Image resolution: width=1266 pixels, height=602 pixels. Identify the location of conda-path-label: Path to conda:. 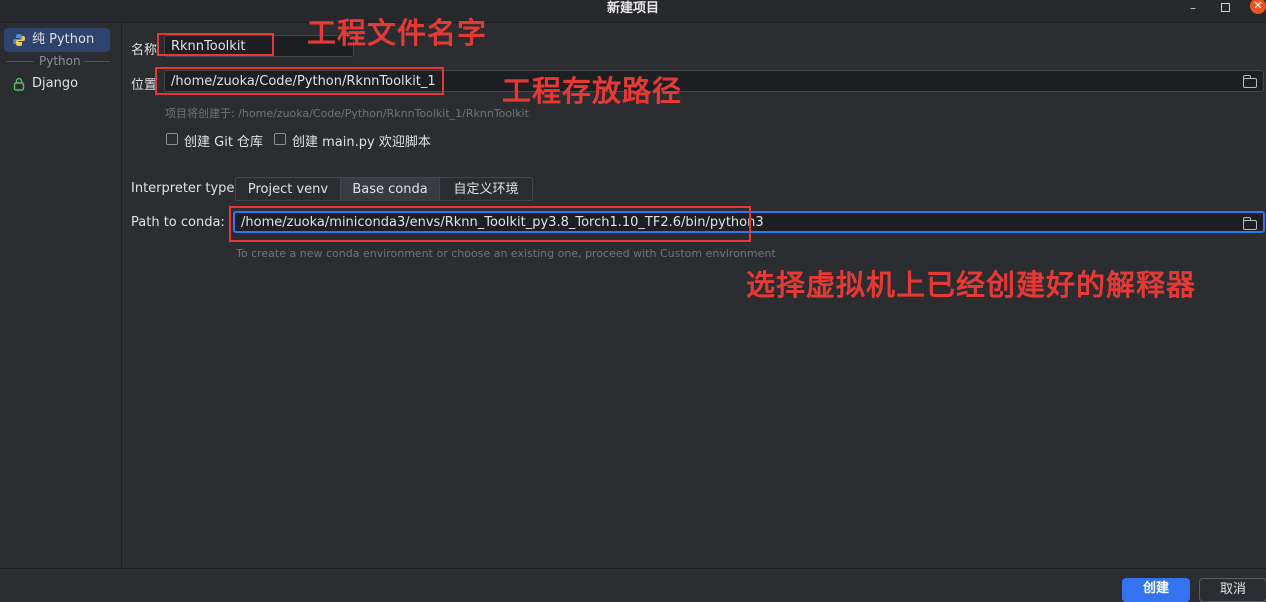
(178, 222).